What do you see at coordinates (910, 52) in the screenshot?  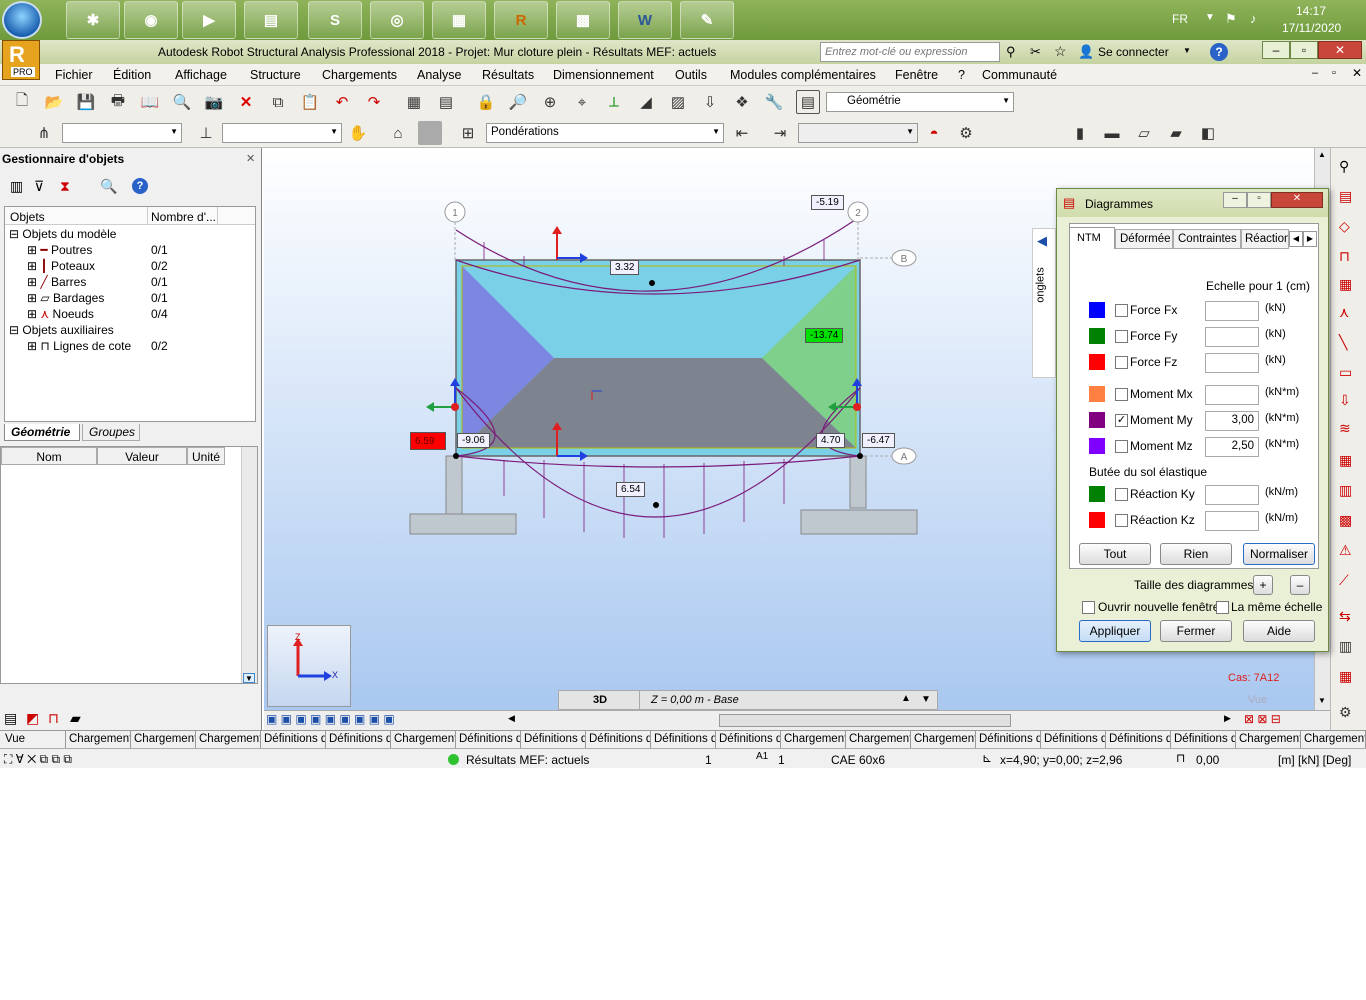 I see `search-input: Entrez mot-clé ou expression` at bounding box center [910, 52].